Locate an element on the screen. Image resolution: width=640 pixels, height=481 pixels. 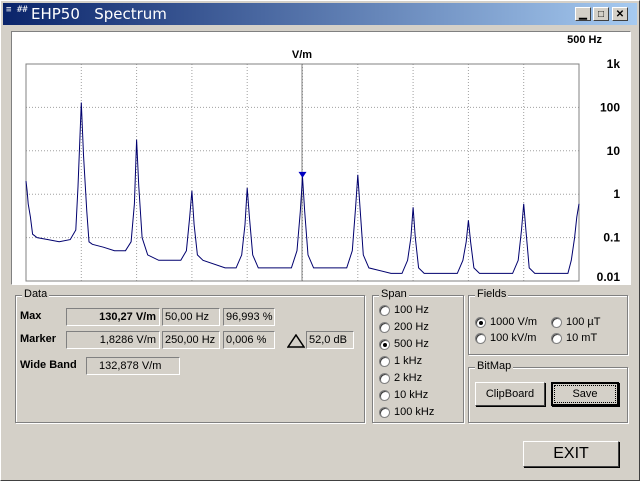
unit-label: V/m is located at coordinates (302, 55).